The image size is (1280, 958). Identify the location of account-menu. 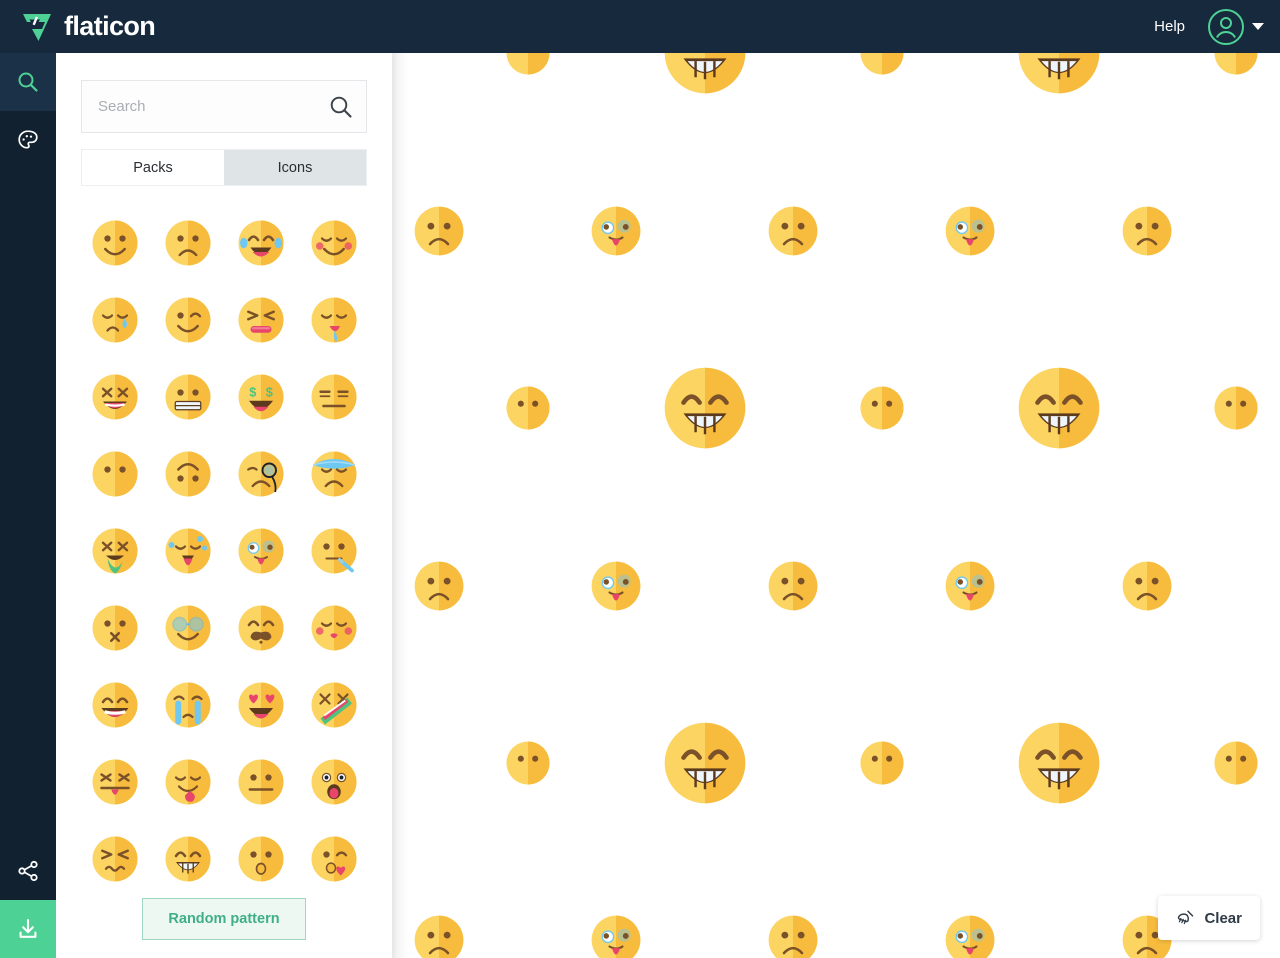
(1235, 27).